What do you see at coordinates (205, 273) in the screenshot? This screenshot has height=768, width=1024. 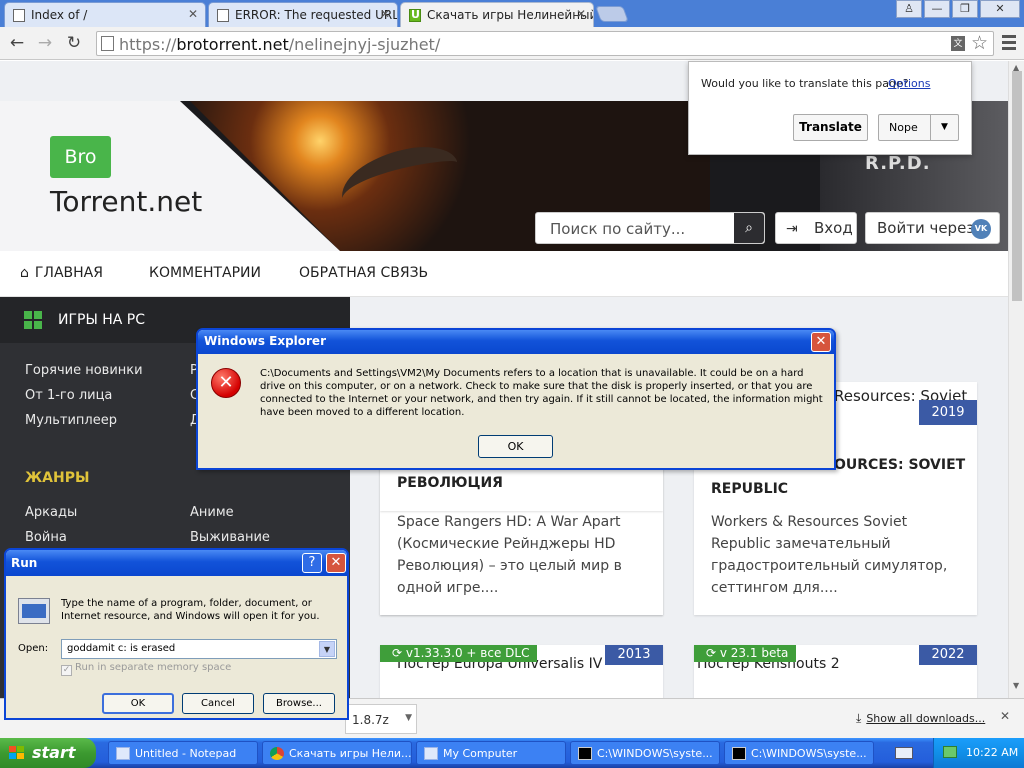 I see `nav-comments: КОММЕНТАРИИ` at bounding box center [205, 273].